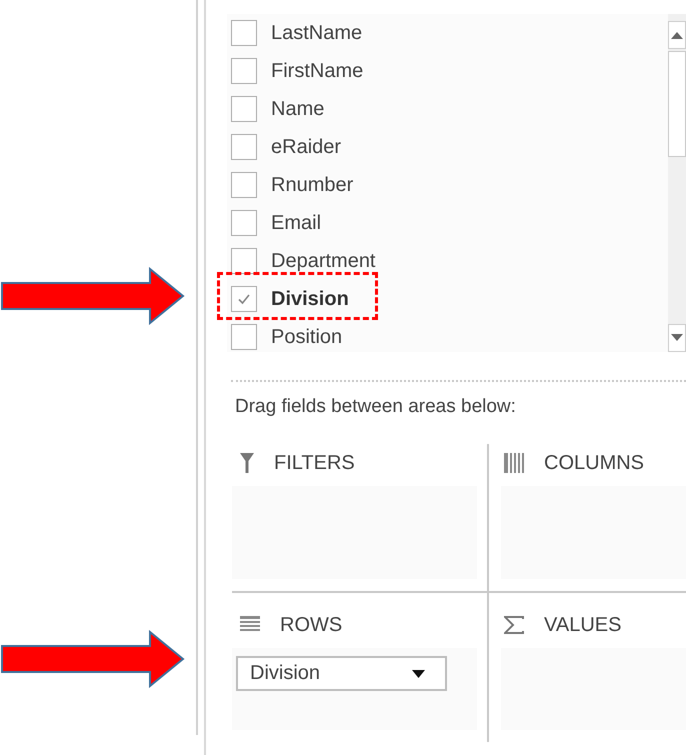 The height and width of the screenshot is (755, 686). Describe the element at coordinates (514, 463) in the screenshot. I see `columns-icon` at that location.